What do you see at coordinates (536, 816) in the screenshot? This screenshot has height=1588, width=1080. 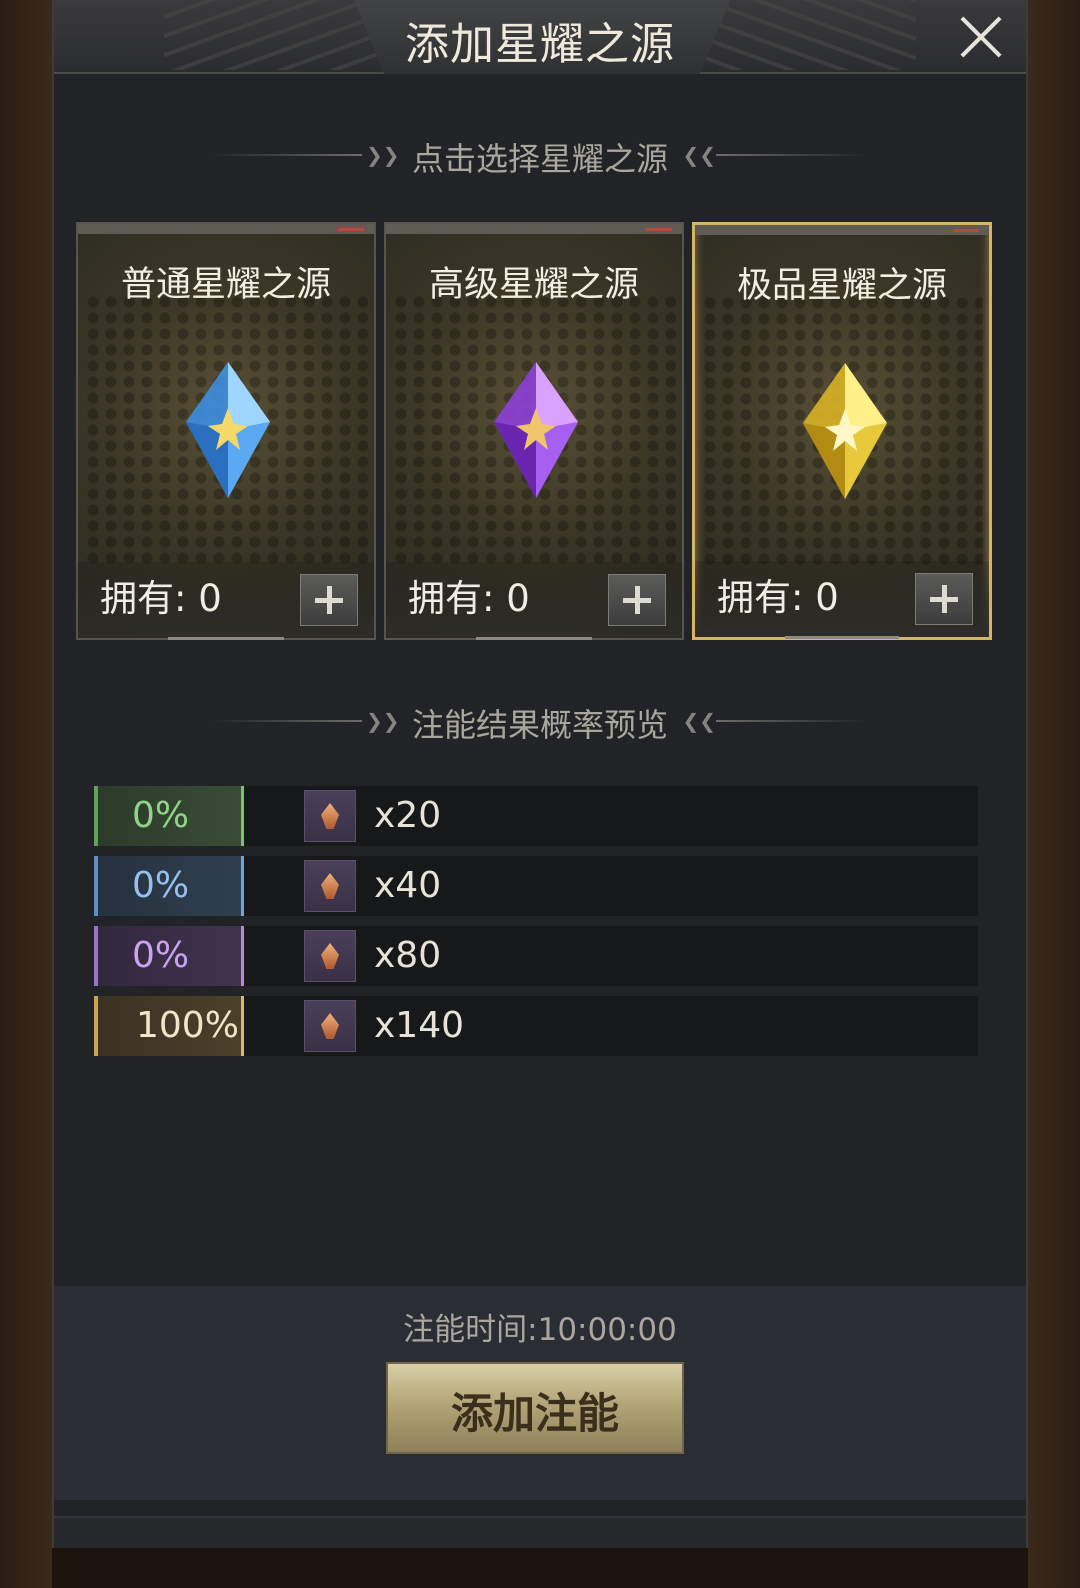 I see `probability-row-green: 0% x20` at bounding box center [536, 816].